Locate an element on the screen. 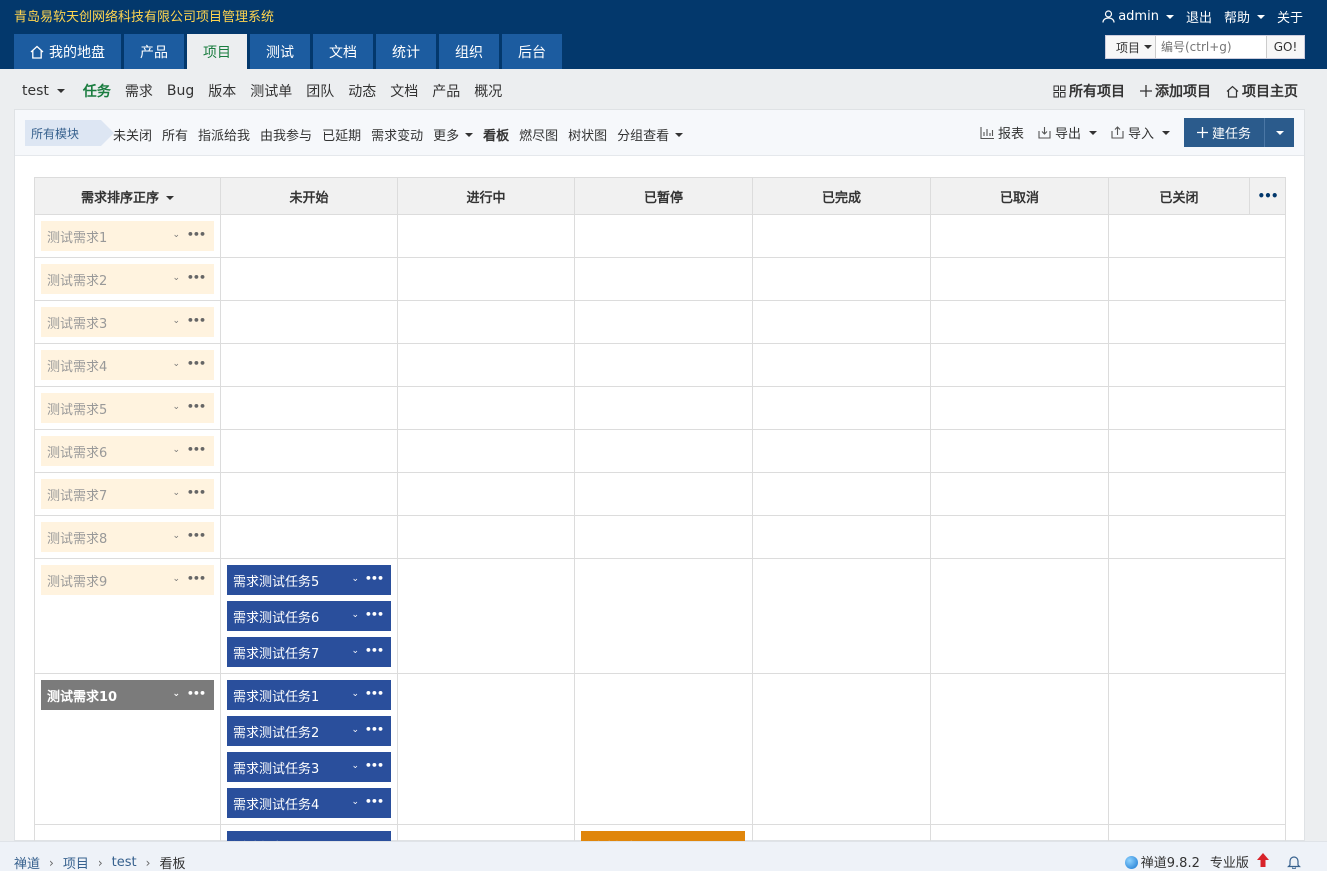  main-nav-tab: 我的地盘 is located at coordinates (67, 51).